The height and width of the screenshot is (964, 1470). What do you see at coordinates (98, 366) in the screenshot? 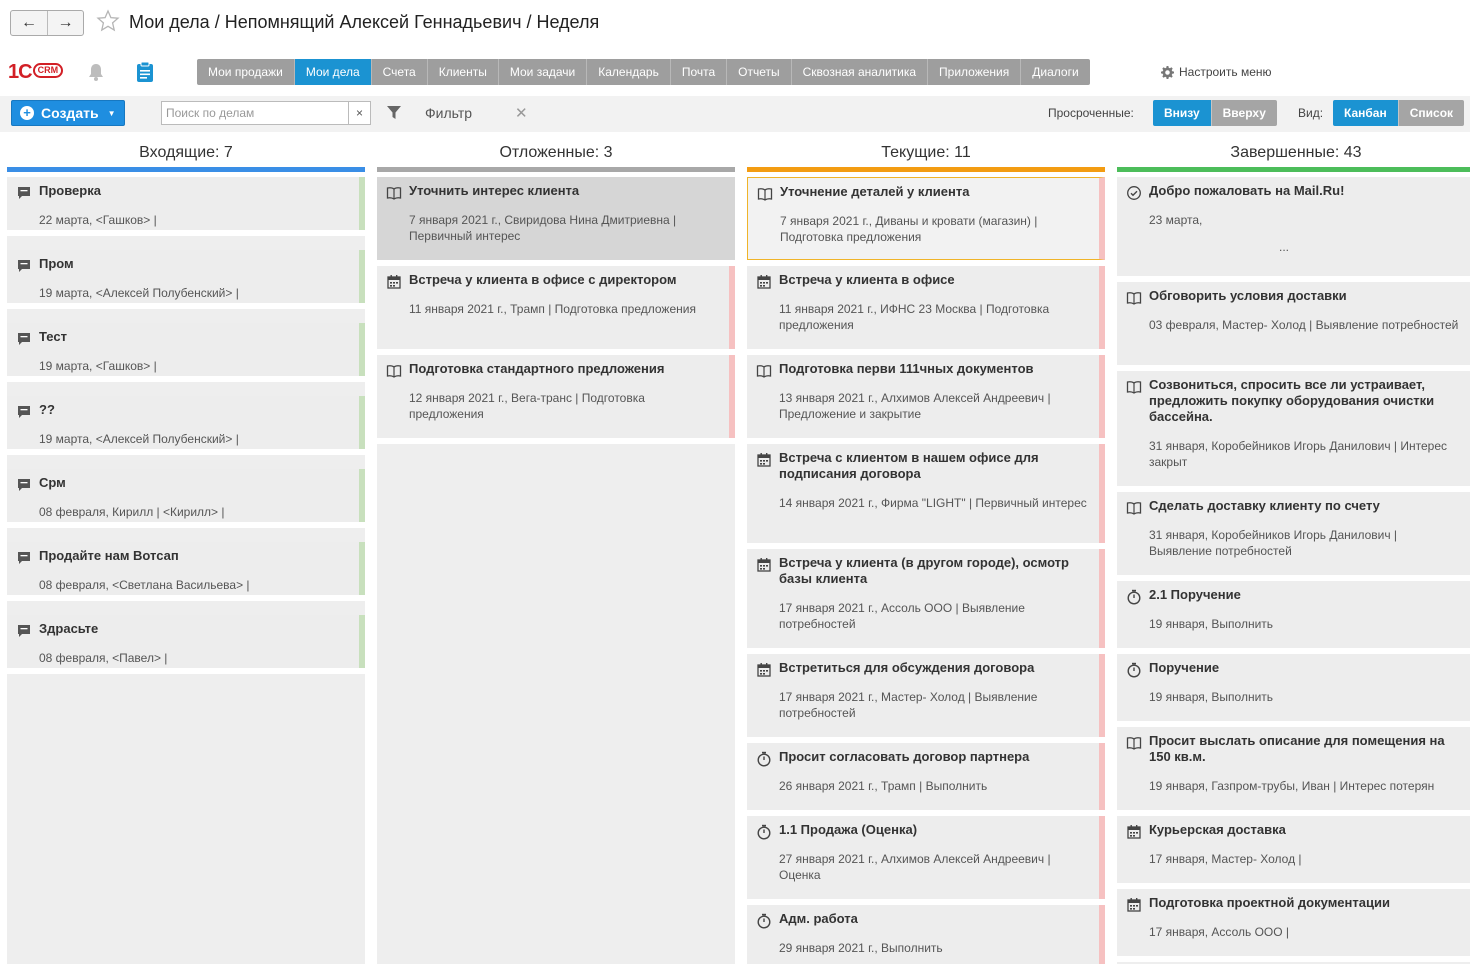
I see `task-meta: 19 марта, <Гашков> |` at bounding box center [98, 366].